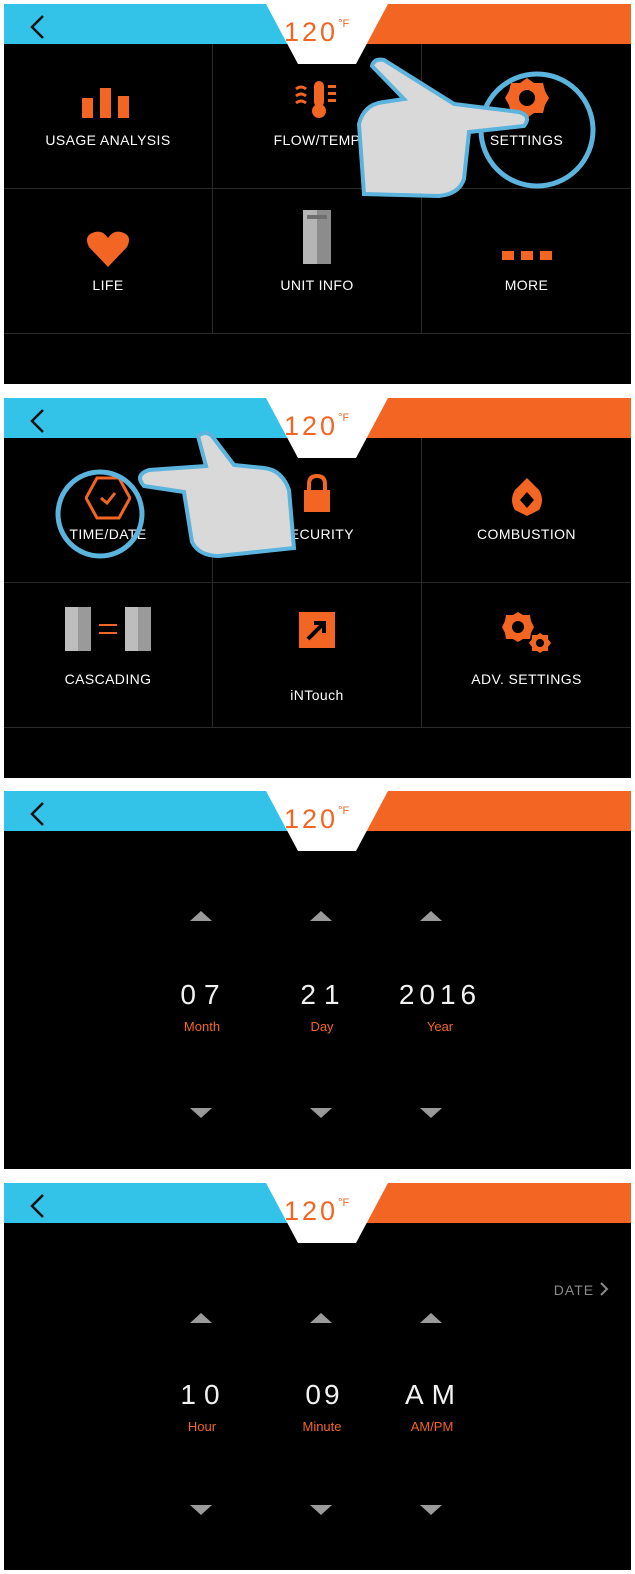 The height and width of the screenshot is (1574, 635). I want to click on hour-value: 10, so click(204, 1394).